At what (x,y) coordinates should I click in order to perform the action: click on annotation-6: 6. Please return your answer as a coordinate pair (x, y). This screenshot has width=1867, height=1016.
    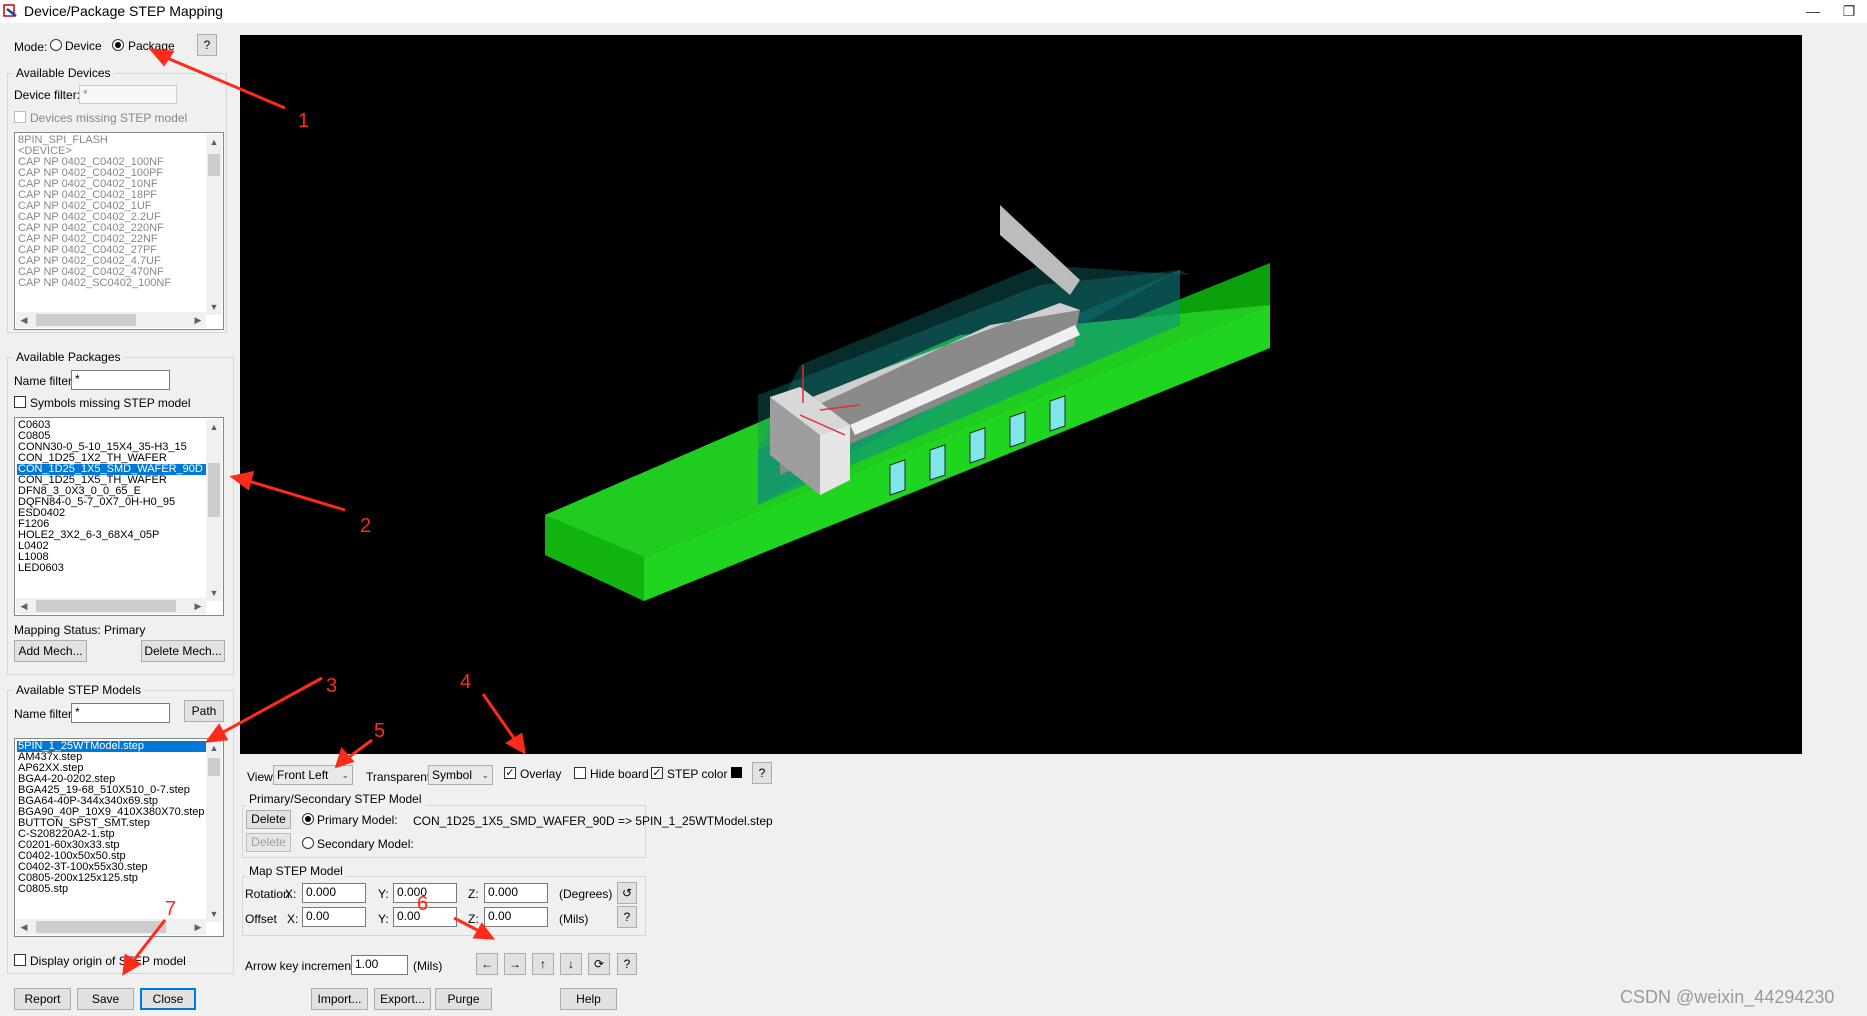
    Looking at the image, I should click on (423, 904).